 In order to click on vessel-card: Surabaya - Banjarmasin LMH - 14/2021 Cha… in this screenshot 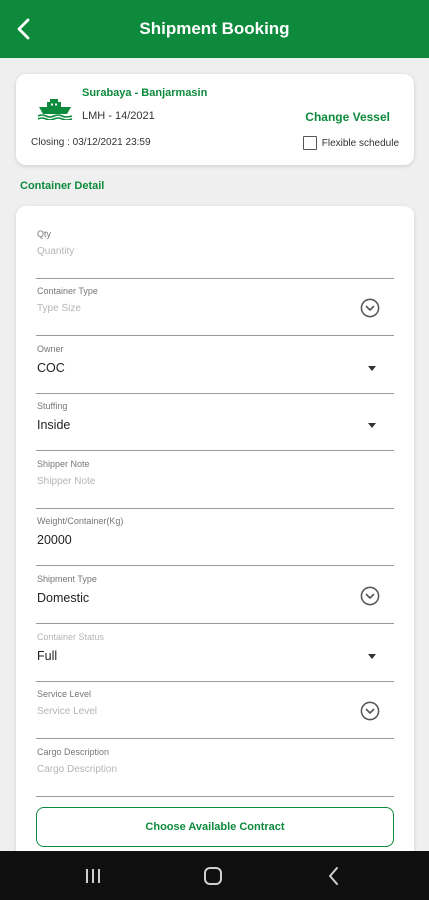, I will do `click(215, 119)`.